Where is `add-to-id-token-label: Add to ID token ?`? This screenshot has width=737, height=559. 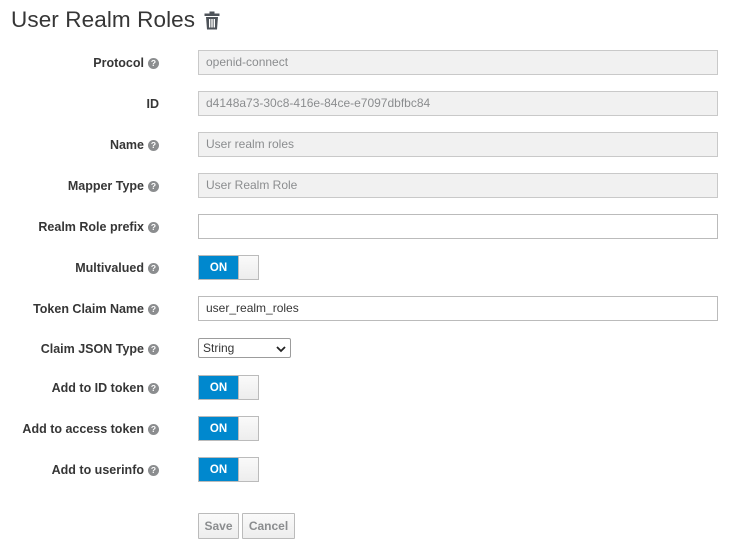
add-to-id-token-label: Add to ID token ? is located at coordinates (105, 388).